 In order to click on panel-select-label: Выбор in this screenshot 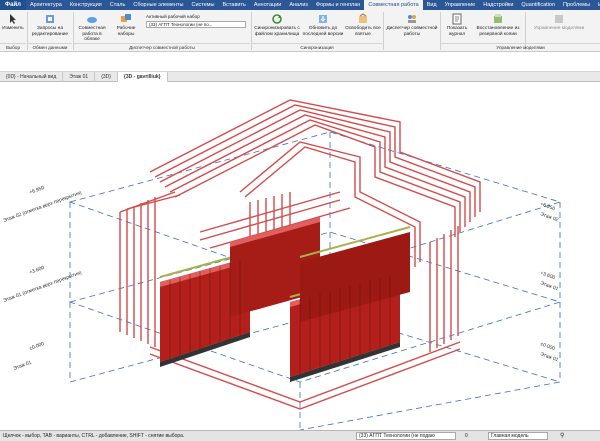, I will do `click(13, 47)`.